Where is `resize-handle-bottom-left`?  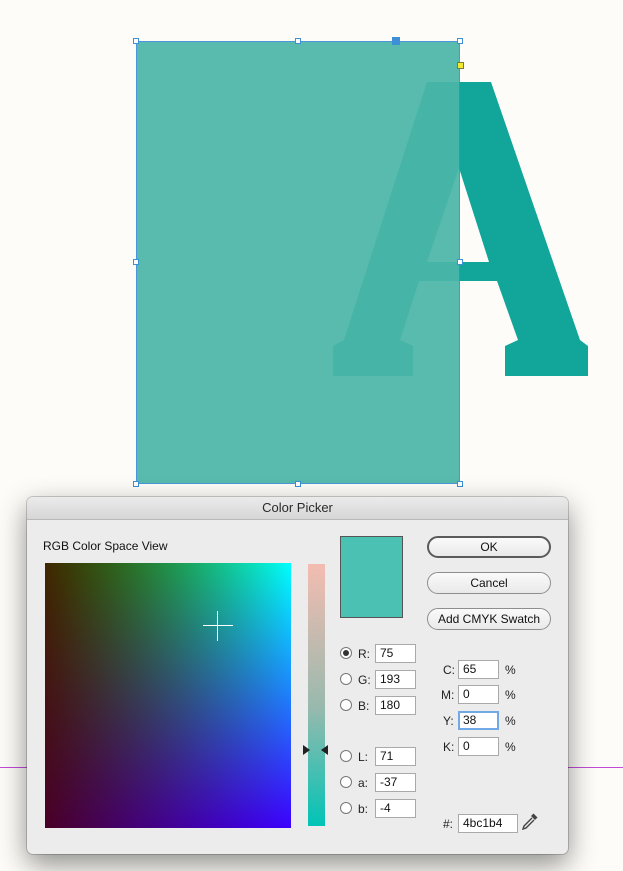
resize-handle-bottom-left is located at coordinates (136, 484).